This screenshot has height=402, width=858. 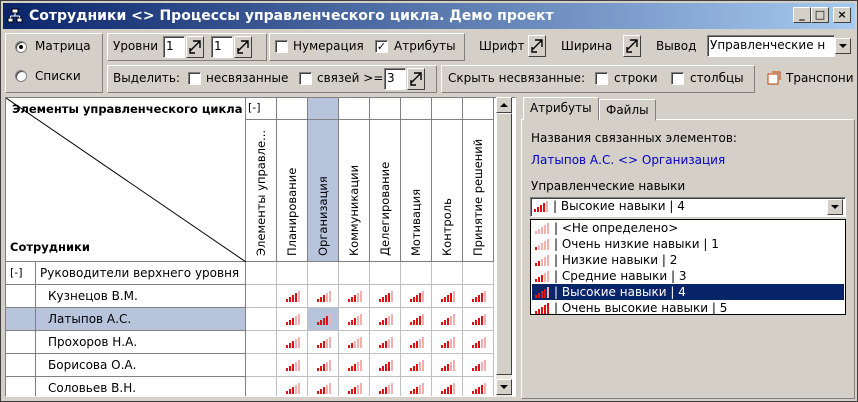 What do you see at coordinates (261, 109) in the screenshot?
I see `column-expander-cell: [-]` at bounding box center [261, 109].